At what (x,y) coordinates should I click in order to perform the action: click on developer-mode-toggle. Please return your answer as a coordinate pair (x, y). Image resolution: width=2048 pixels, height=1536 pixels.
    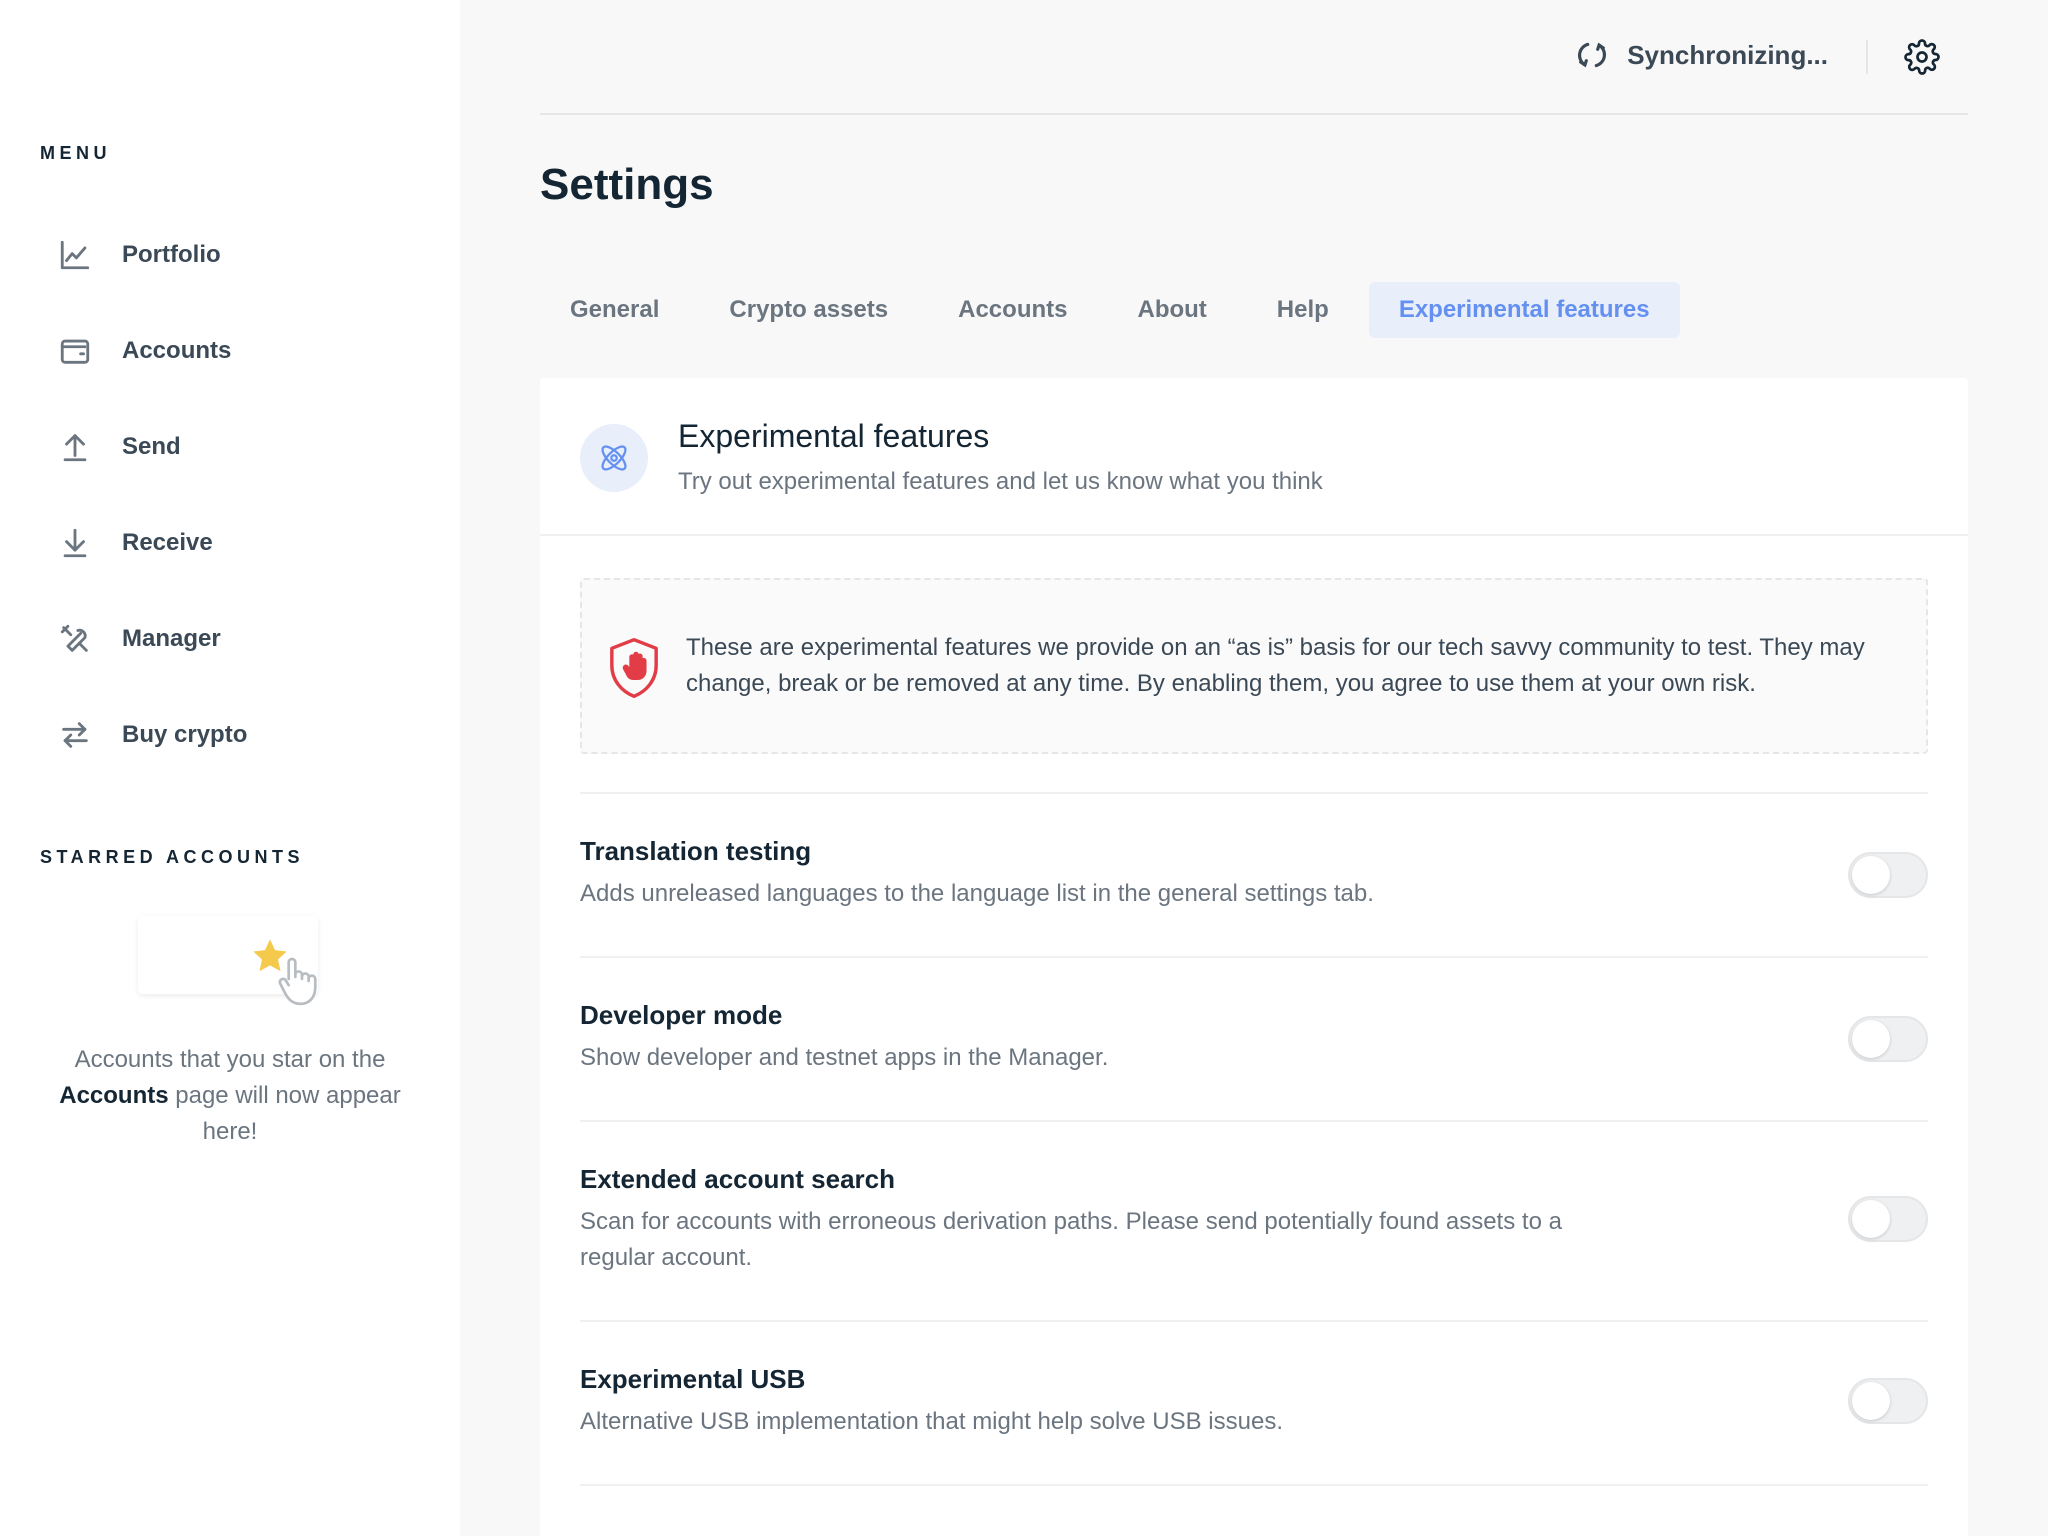
    Looking at the image, I should click on (1888, 1039).